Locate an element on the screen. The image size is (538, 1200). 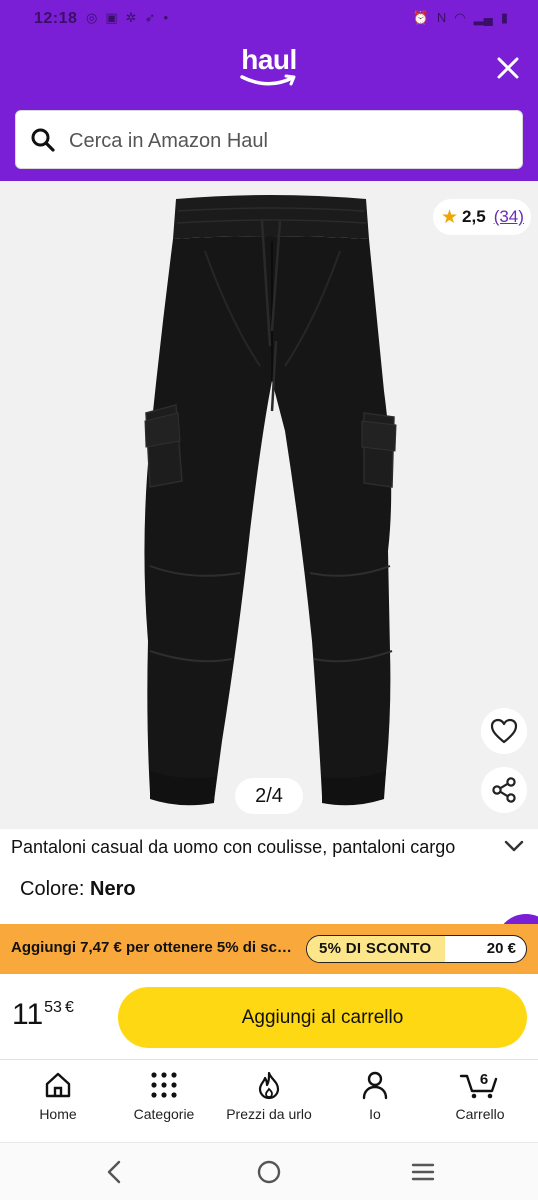
price: 1153 € is located at coordinates (43, 1015).